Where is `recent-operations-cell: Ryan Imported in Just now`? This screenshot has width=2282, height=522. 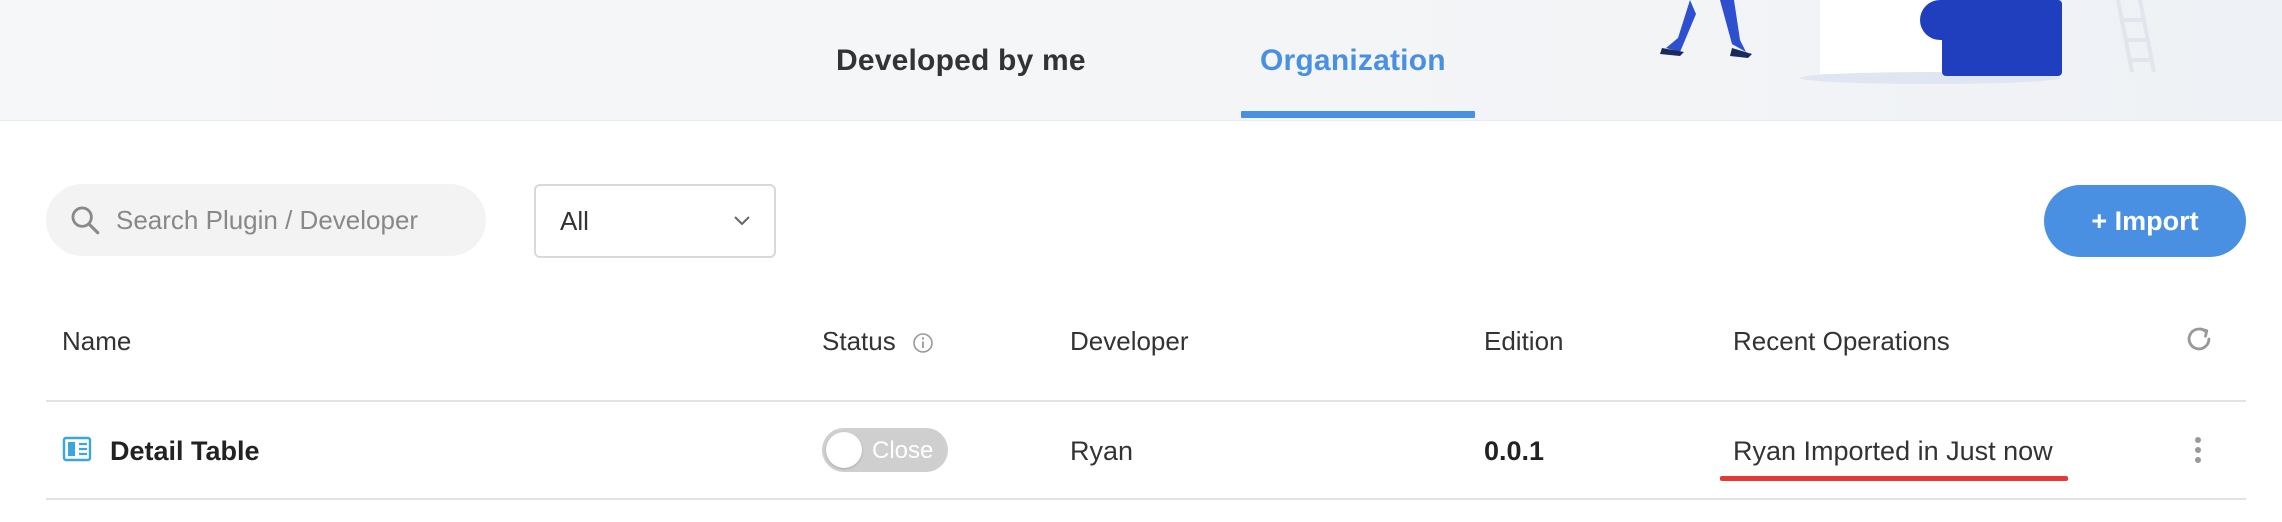
recent-operations-cell: Ryan Imported in Just now is located at coordinates (1893, 451).